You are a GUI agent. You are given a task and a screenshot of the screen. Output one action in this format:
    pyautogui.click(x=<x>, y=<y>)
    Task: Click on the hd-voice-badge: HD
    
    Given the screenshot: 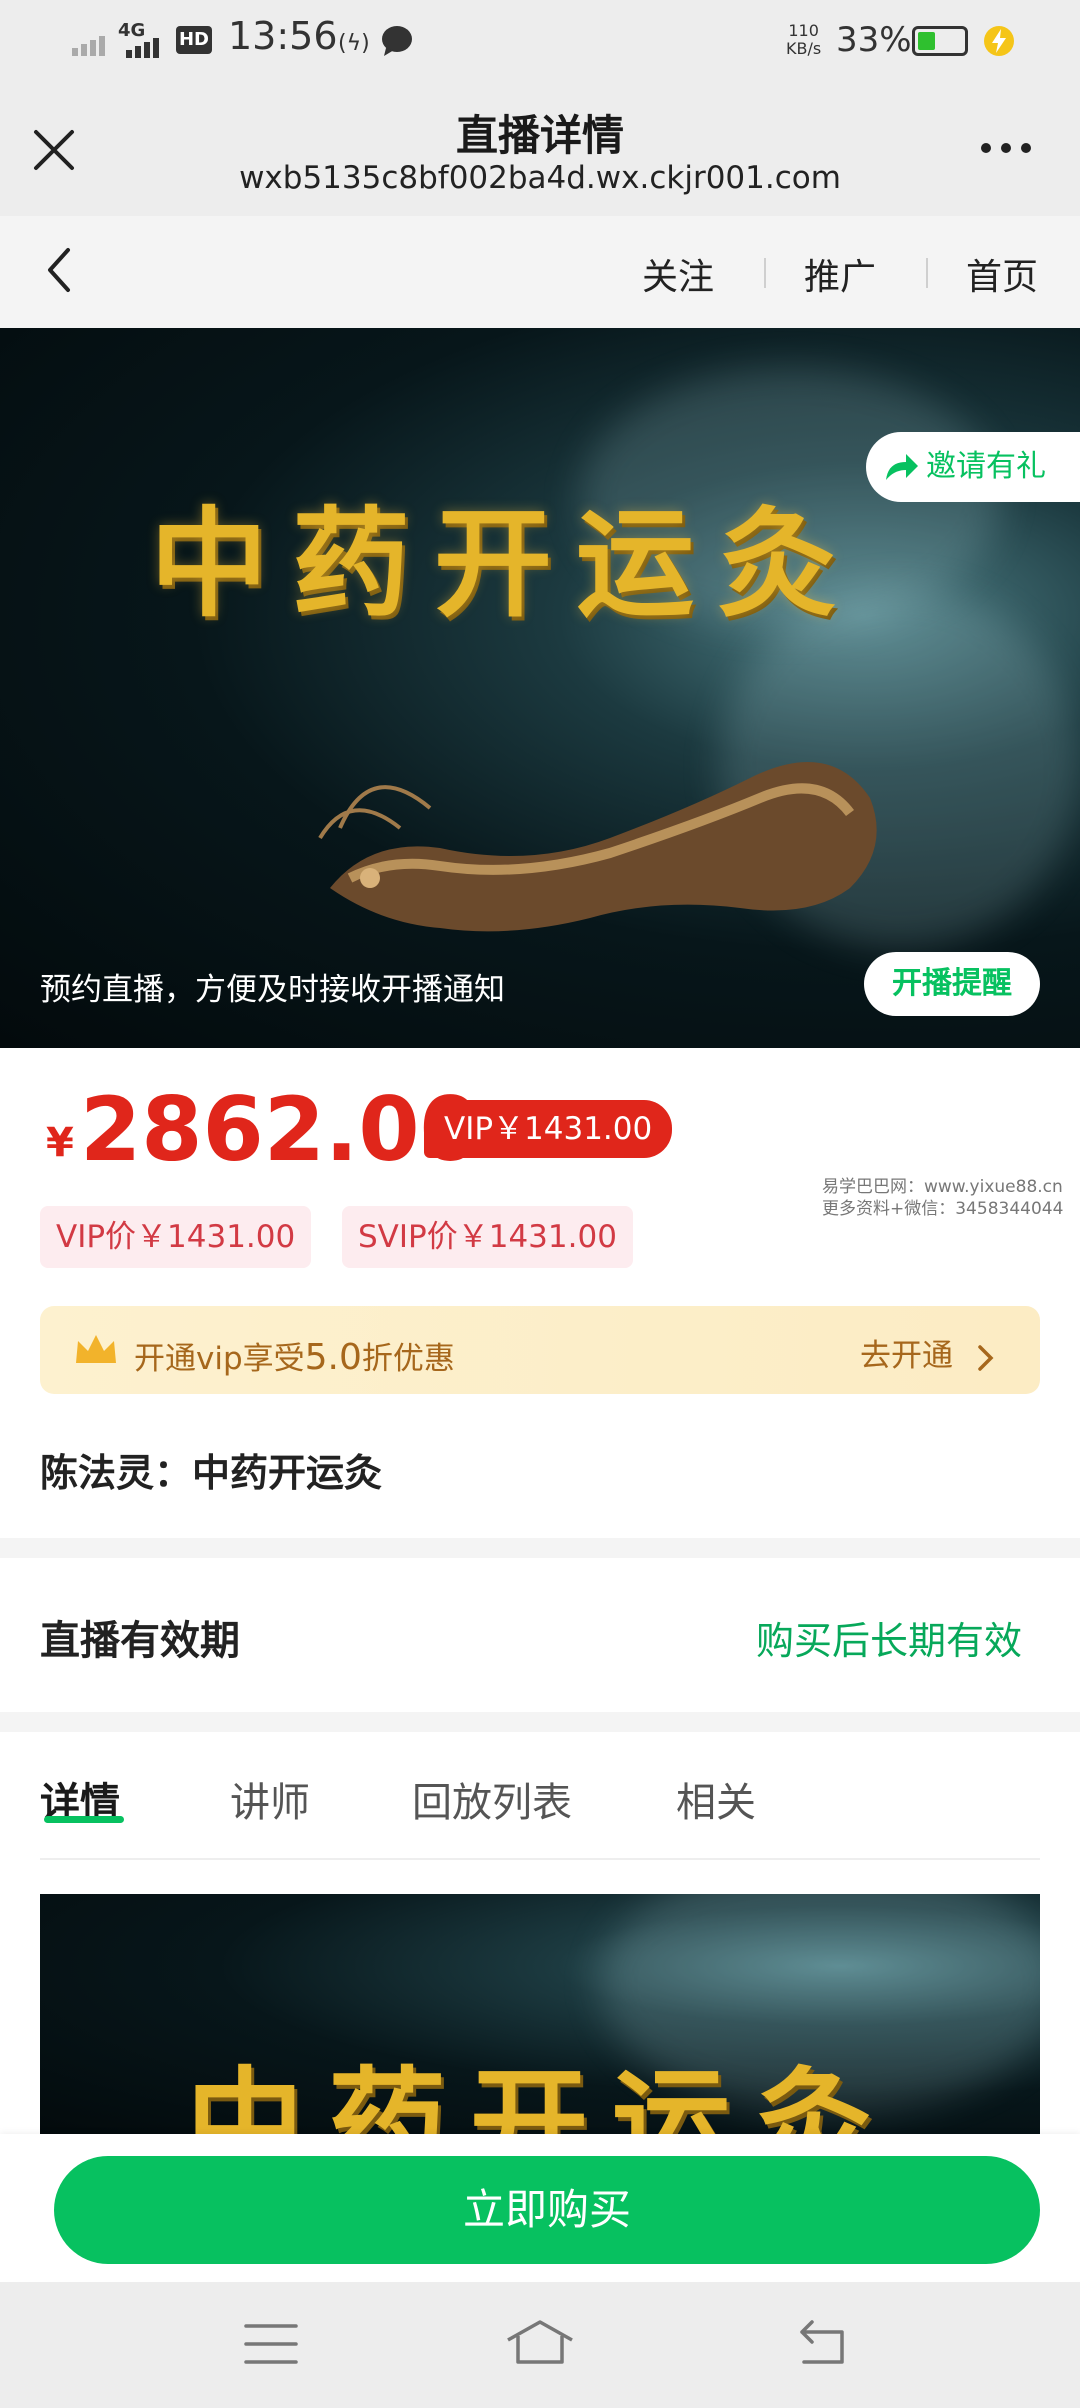 What is the action you would take?
    pyautogui.click(x=194, y=40)
    